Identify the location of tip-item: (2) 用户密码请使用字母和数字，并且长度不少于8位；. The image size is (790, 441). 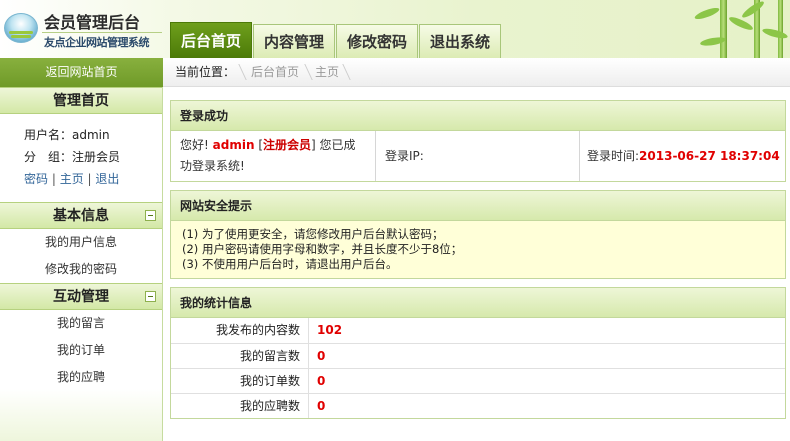
(322, 249).